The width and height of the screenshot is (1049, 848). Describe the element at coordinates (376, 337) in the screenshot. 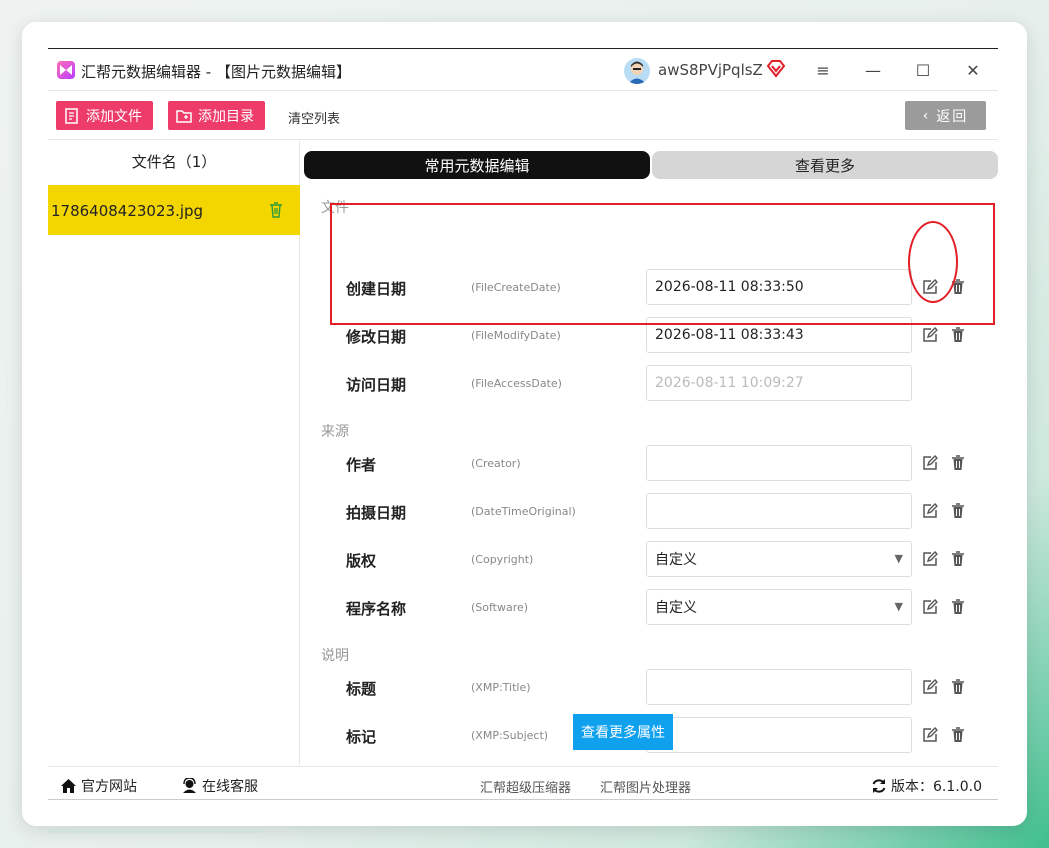

I see `row-label: 修改日期` at that location.